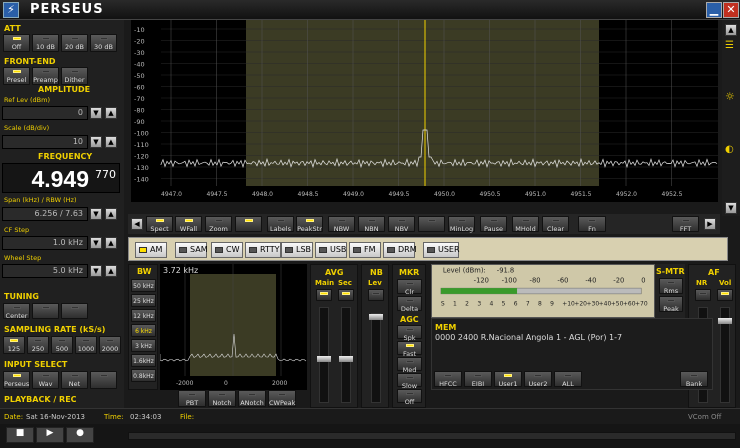 The width and height of the screenshot is (740, 448). I want to click on record-icon: ●, so click(80, 435).